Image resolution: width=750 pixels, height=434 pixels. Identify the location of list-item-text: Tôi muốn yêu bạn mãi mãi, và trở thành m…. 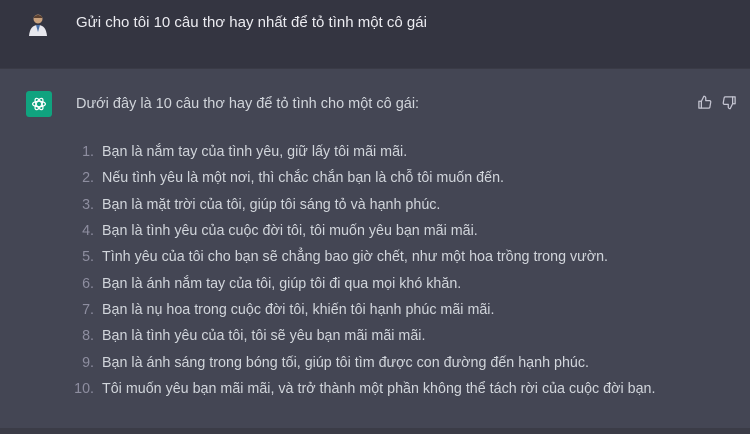
(379, 388).